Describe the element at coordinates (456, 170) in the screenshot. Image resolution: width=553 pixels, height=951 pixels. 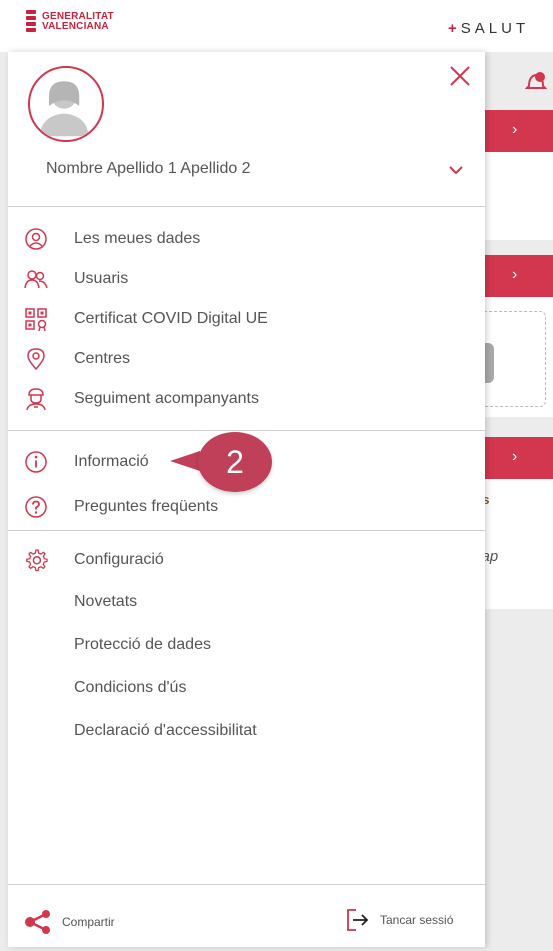
I see `chevron-down-icon` at that location.